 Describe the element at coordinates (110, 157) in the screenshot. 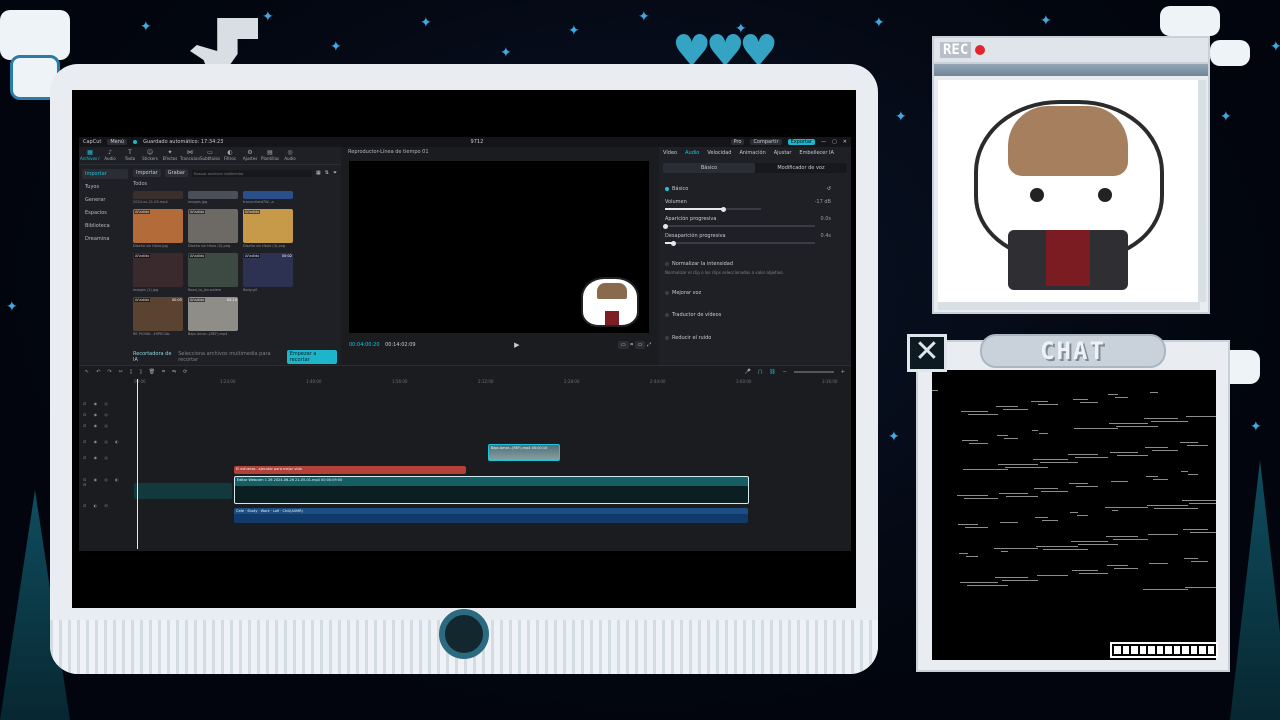

I see `category-tab: ♪ Audio` at that location.